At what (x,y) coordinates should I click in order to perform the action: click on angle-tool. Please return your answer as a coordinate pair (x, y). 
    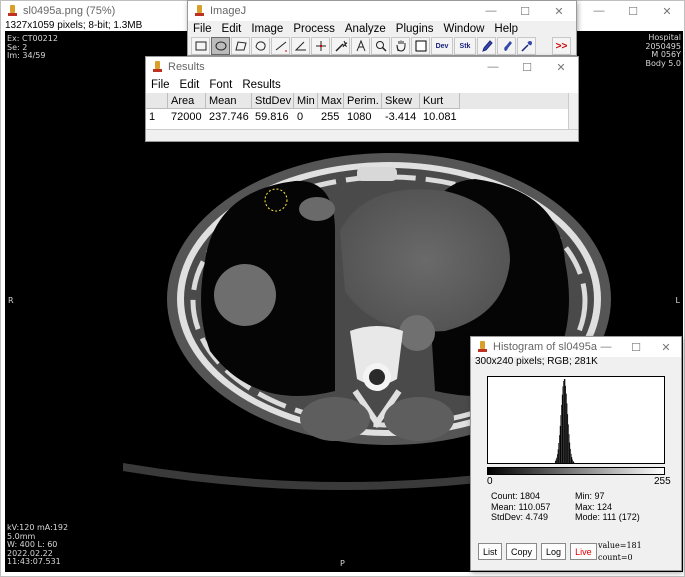
    Looking at the image, I should click on (300, 46).